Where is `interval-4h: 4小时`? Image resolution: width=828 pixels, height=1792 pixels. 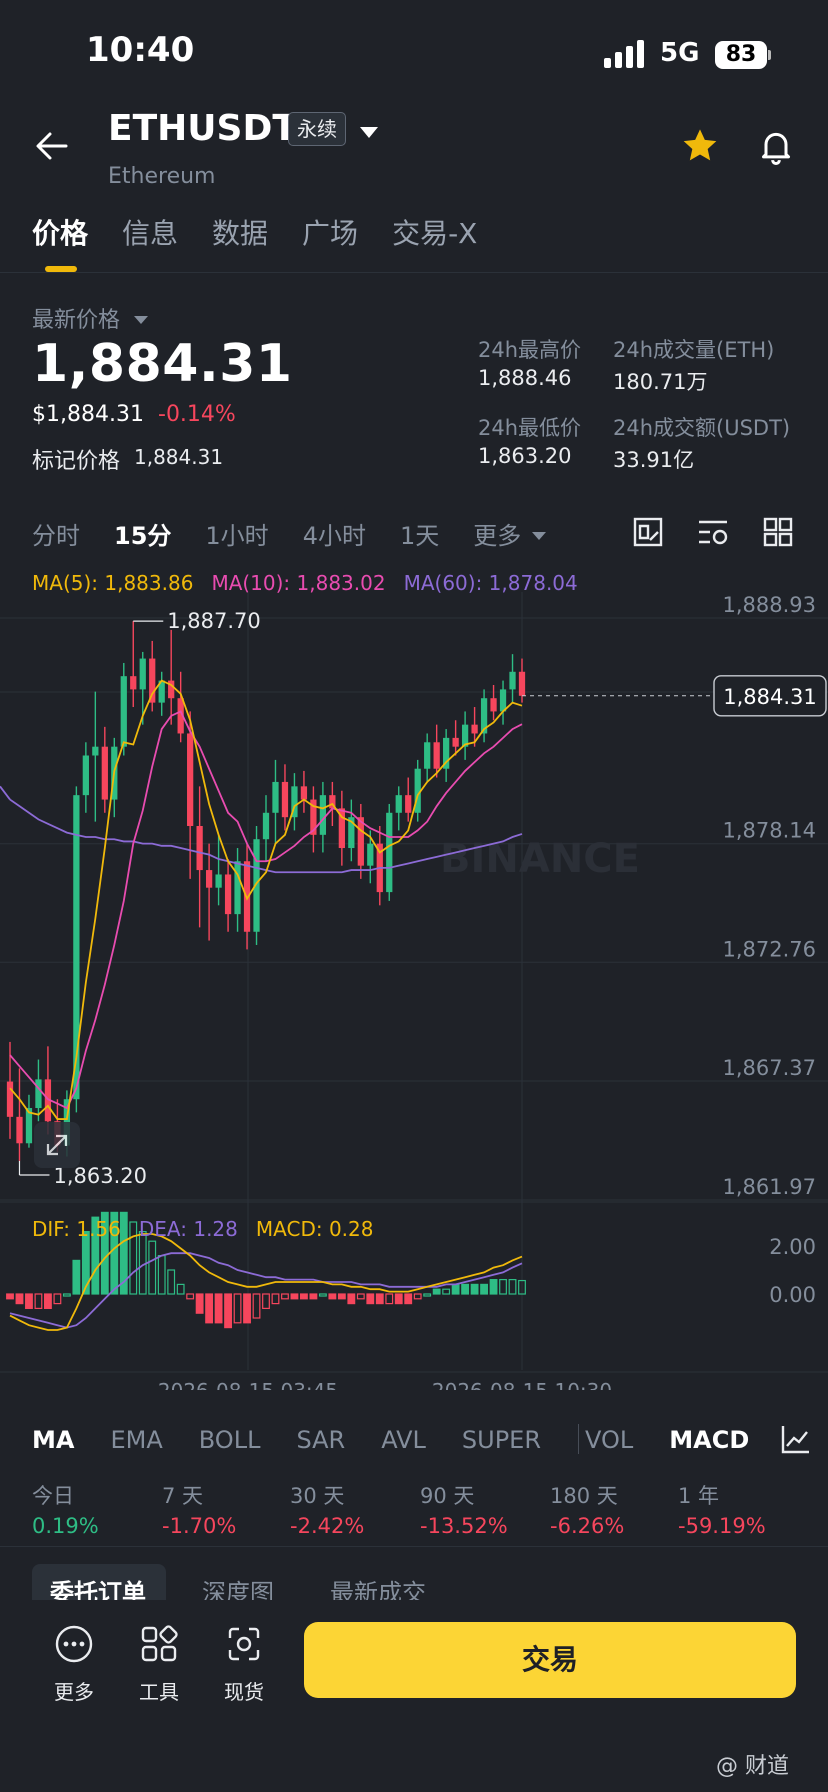 interval-4h: 4小时 is located at coordinates (334, 533).